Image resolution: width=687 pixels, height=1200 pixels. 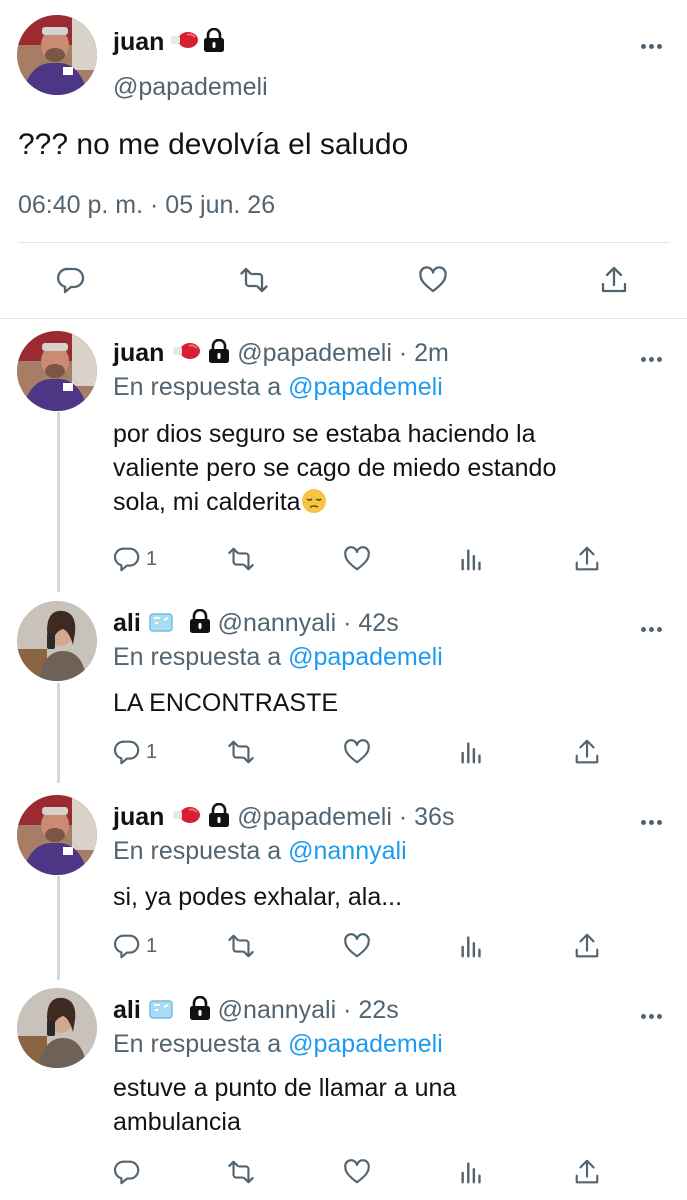 What do you see at coordinates (207, 502) in the screenshot?
I see `reply-text-segment: sola, mi calderita` at bounding box center [207, 502].